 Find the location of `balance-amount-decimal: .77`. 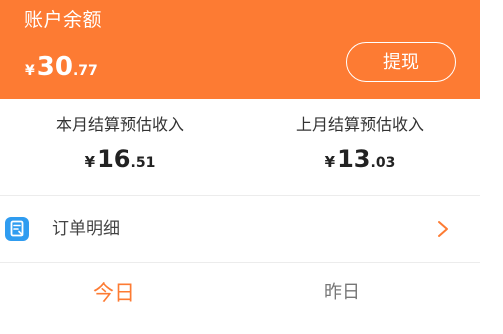

balance-amount-decimal: .77 is located at coordinates (85, 71).